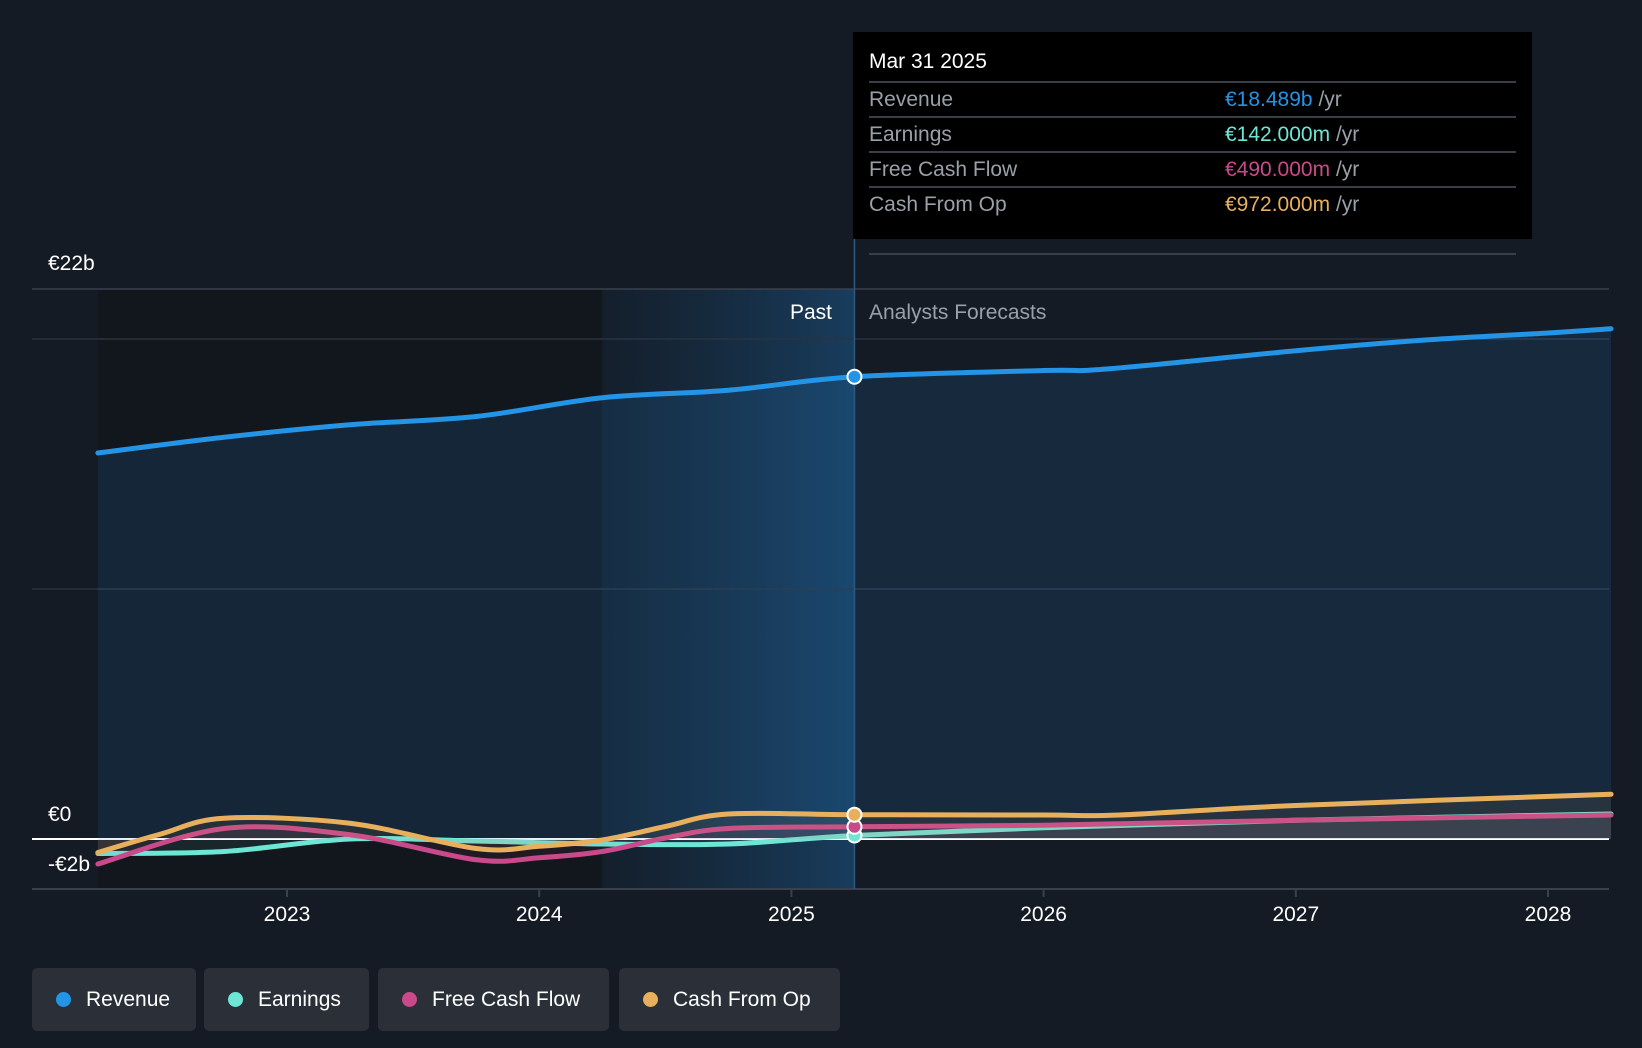 The height and width of the screenshot is (1048, 1642). What do you see at coordinates (287, 914) in the screenshot?
I see `x-tick-label: 2023` at bounding box center [287, 914].